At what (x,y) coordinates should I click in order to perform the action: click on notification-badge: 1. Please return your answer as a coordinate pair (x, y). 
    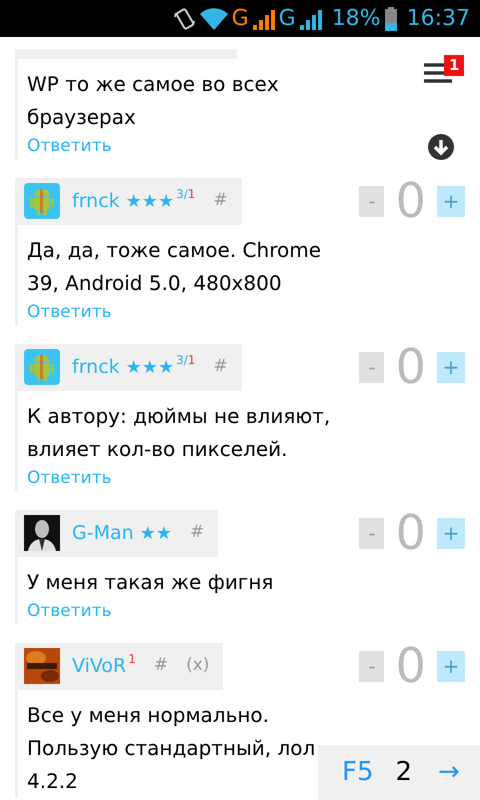
    Looking at the image, I should click on (454, 65).